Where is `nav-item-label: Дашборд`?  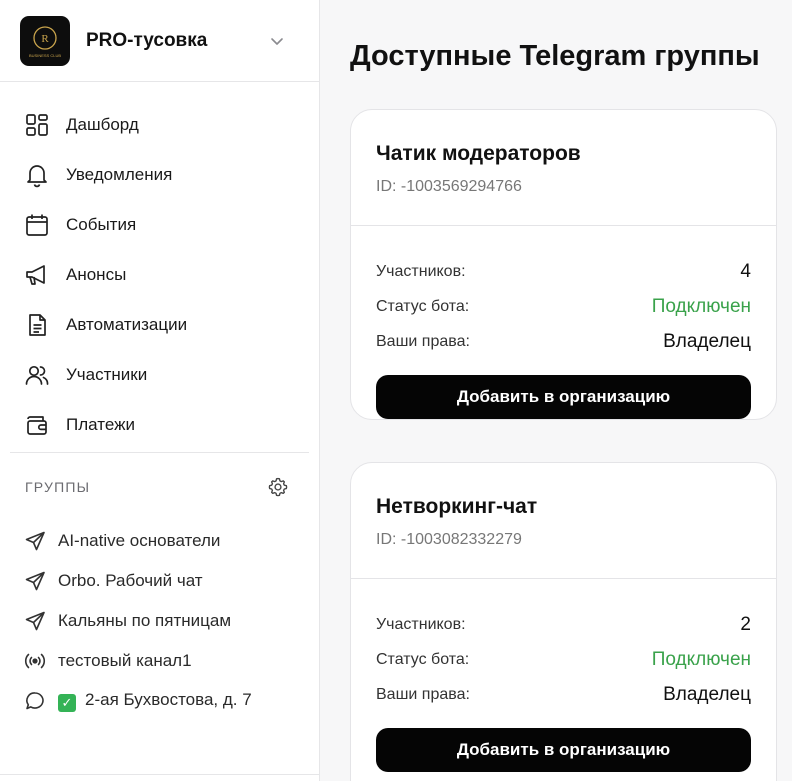
nav-item-label: Дашборд is located at coordinates (102, 124).